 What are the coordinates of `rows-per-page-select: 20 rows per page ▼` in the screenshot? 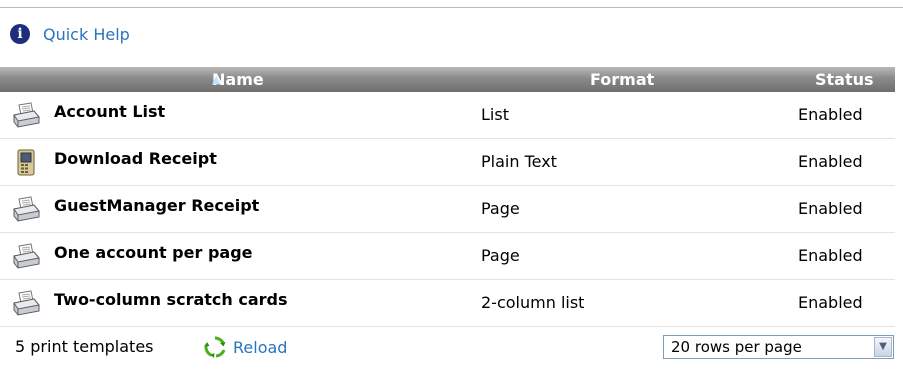 It's located at (778, 347).